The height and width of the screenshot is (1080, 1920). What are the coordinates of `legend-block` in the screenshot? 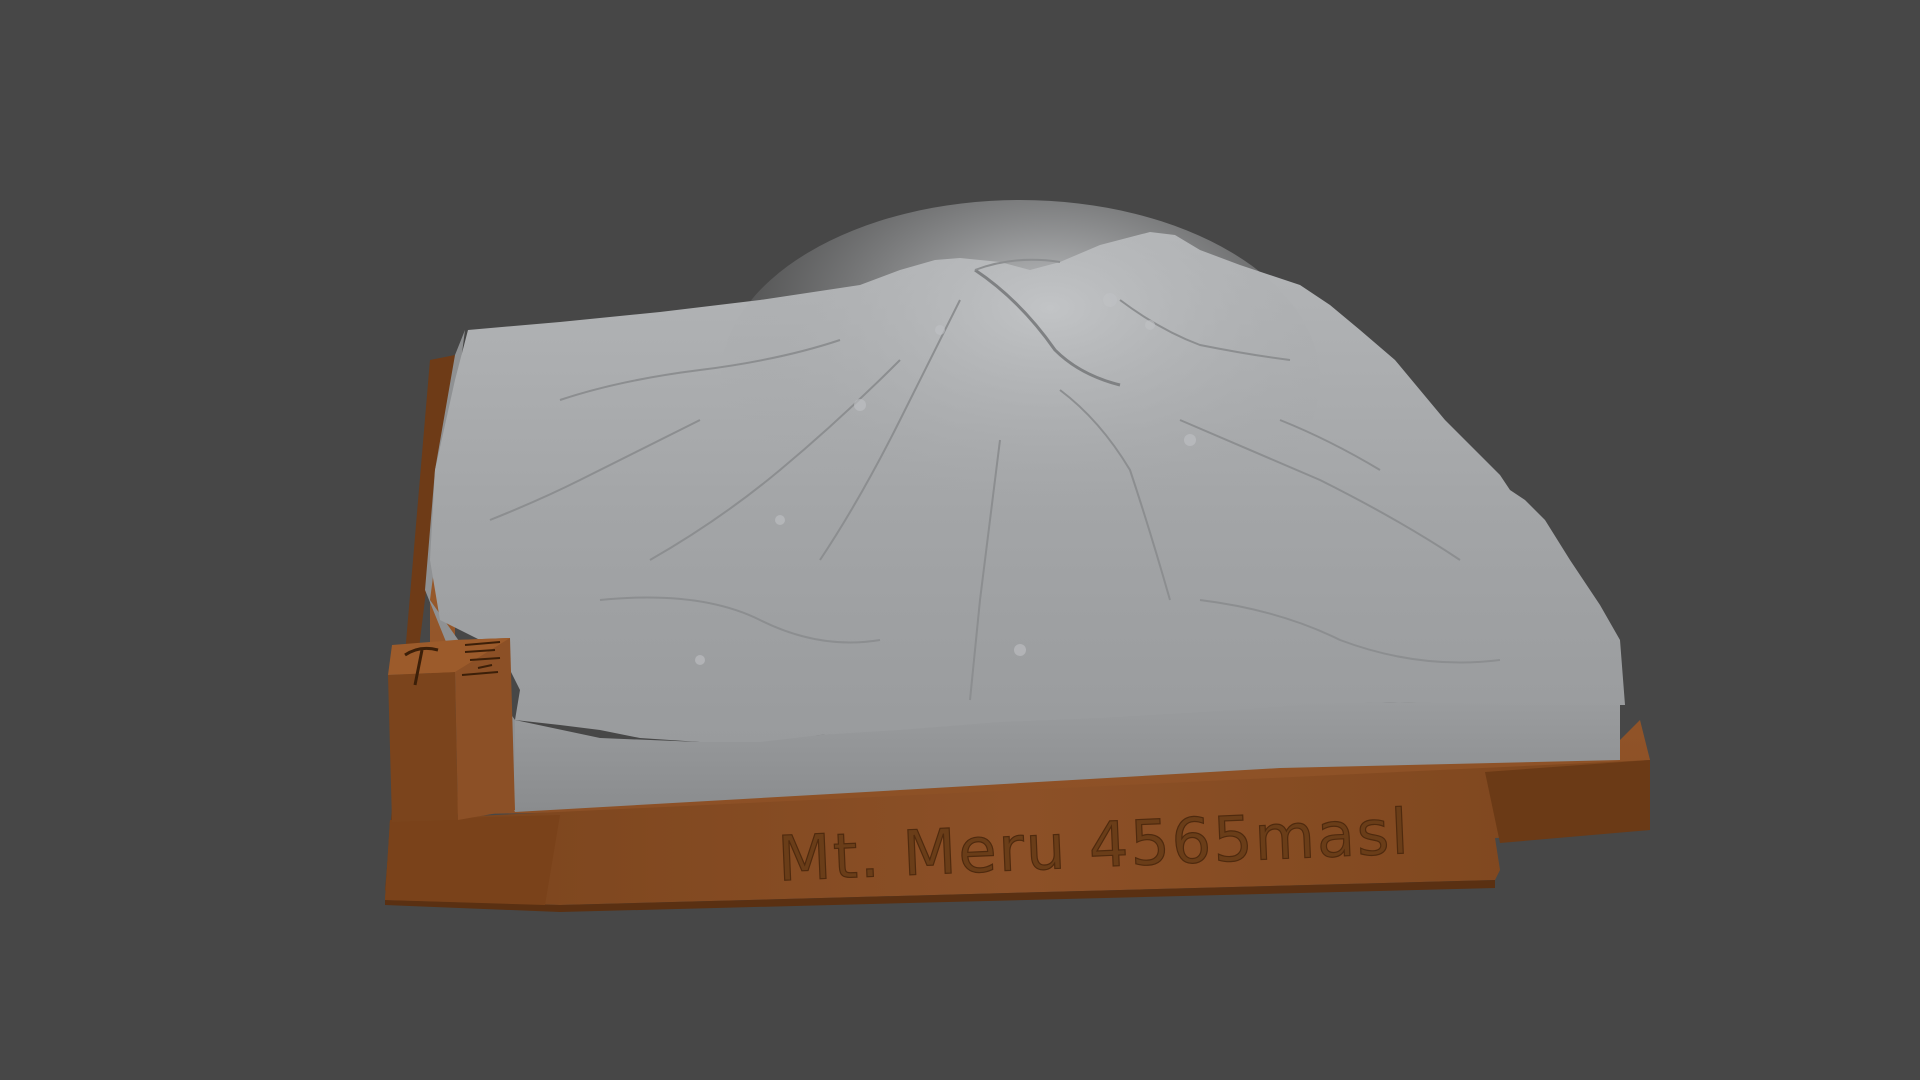 It's located at (451, 730).